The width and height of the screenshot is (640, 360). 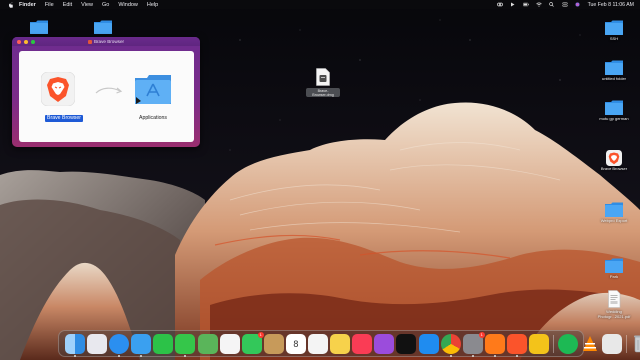 What do you see at coordinates (513, 5) in the screenshot?
I see `play-icon` at bounding box center [513, 5].